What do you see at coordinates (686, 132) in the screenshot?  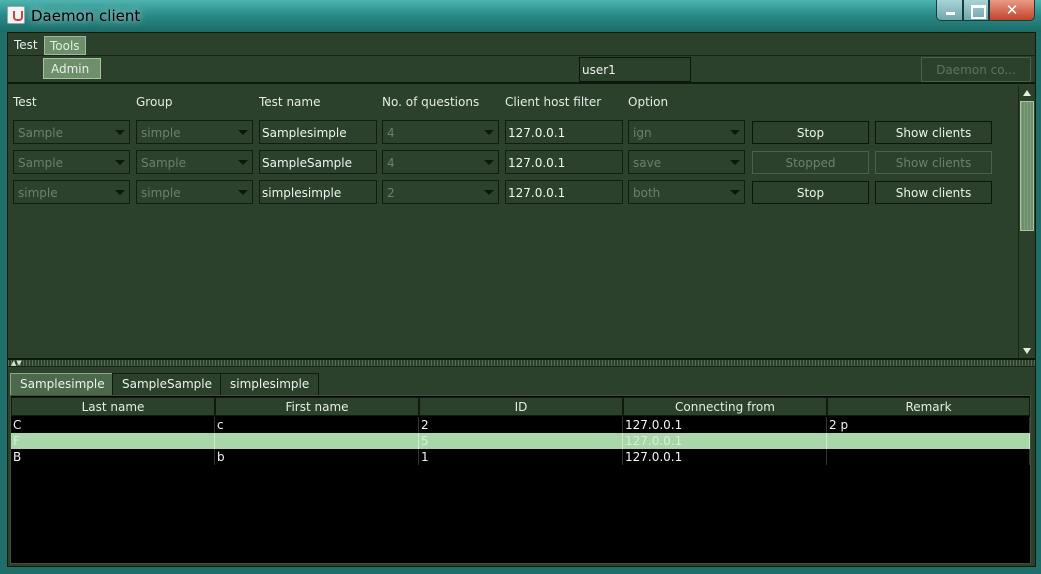 I see `option-combo: ign` at bounding box center [686, 132].